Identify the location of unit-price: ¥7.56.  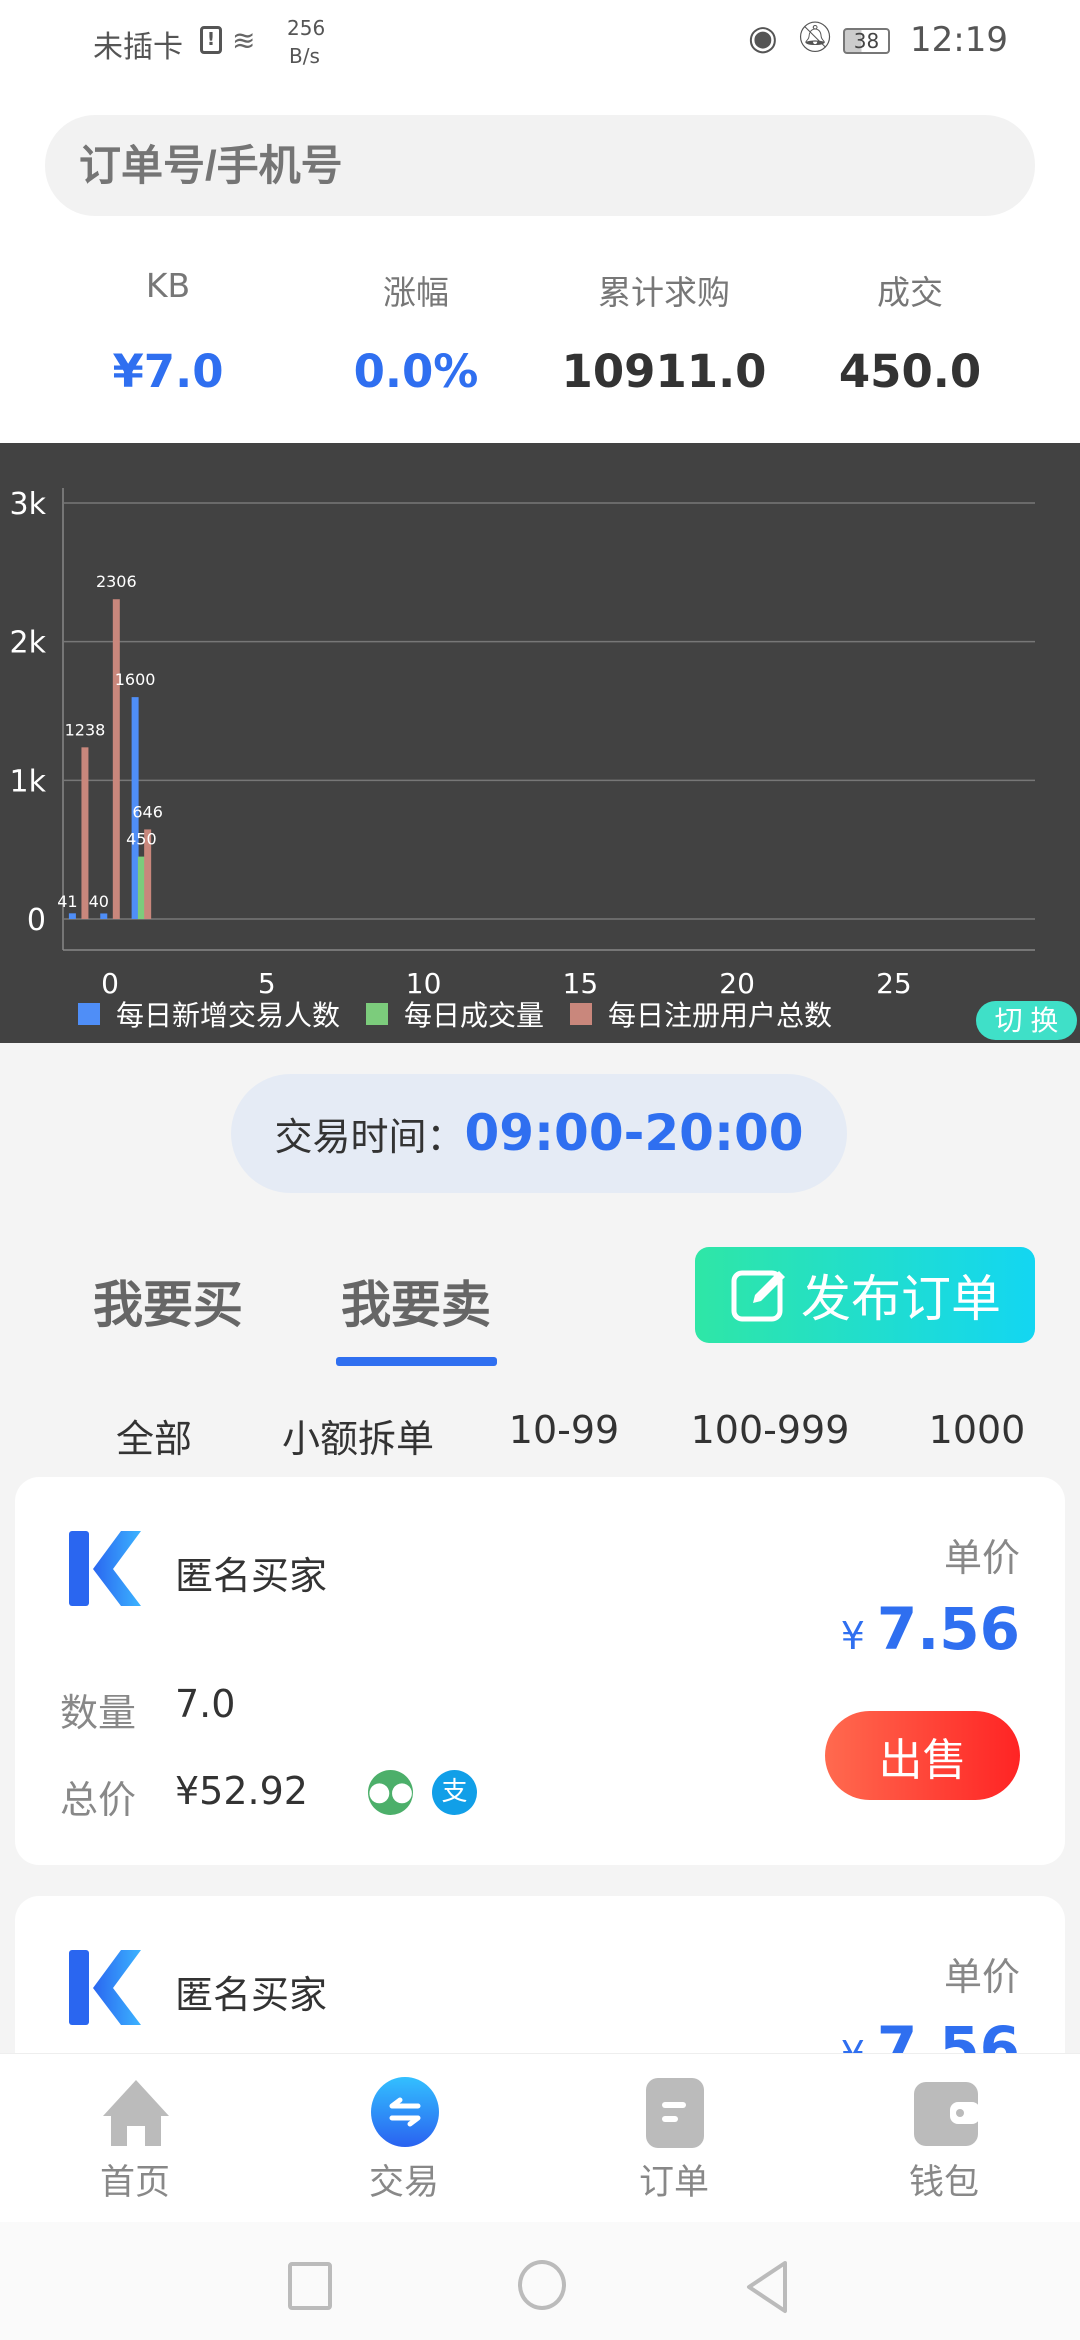
(930, 1629).